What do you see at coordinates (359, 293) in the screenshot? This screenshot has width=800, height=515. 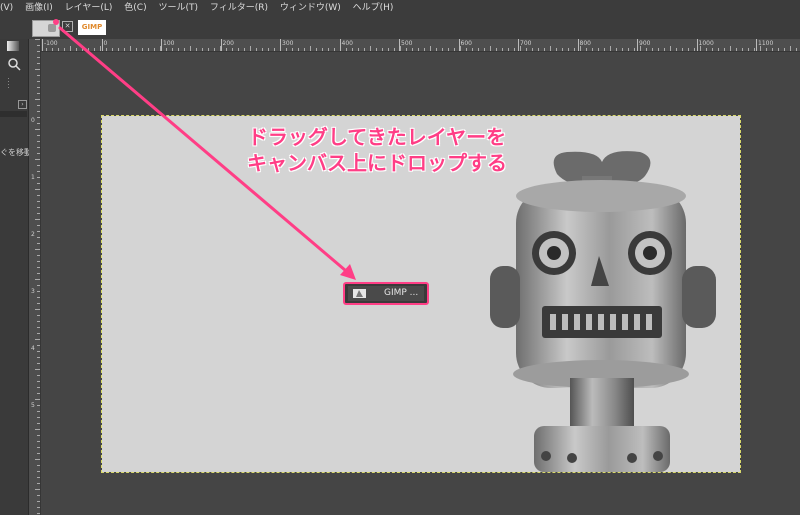 I see `layer-thumbnail-icon` at bounding box center [359, 293].